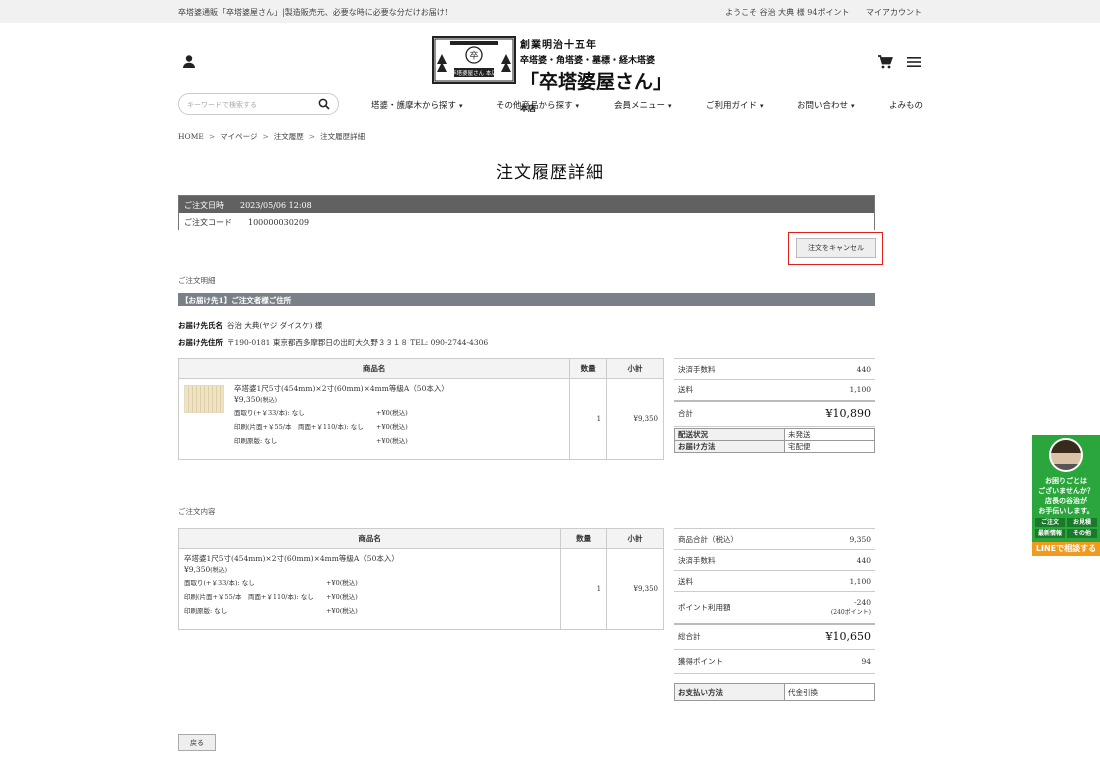 Image resolution: width=1100 pixels, height=765 pixels. I want to click on side-news-button: 最新情報, so click(1050, 533).